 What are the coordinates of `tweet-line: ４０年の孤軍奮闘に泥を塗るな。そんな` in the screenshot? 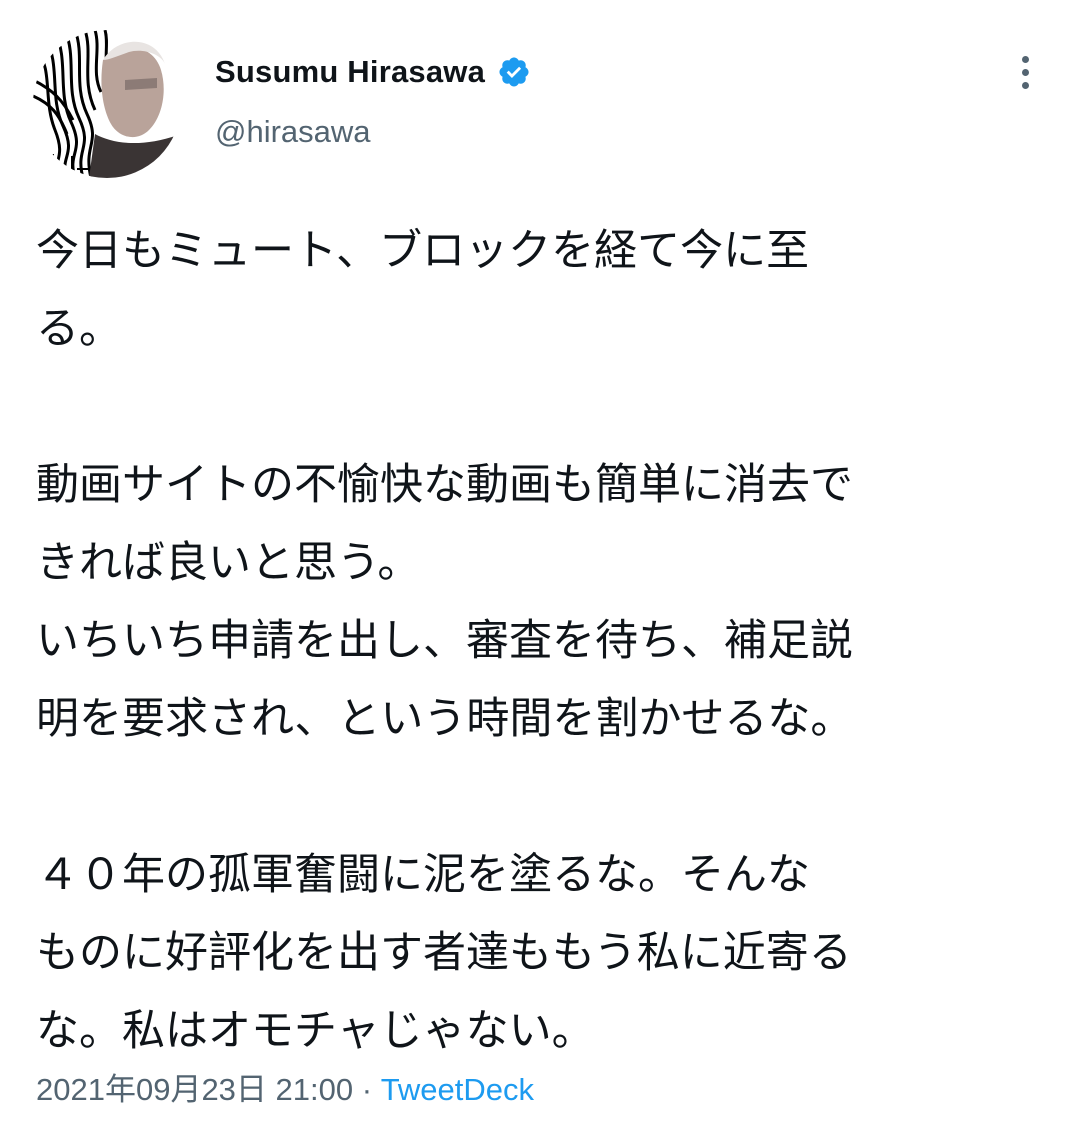 It's located at (423, 875).